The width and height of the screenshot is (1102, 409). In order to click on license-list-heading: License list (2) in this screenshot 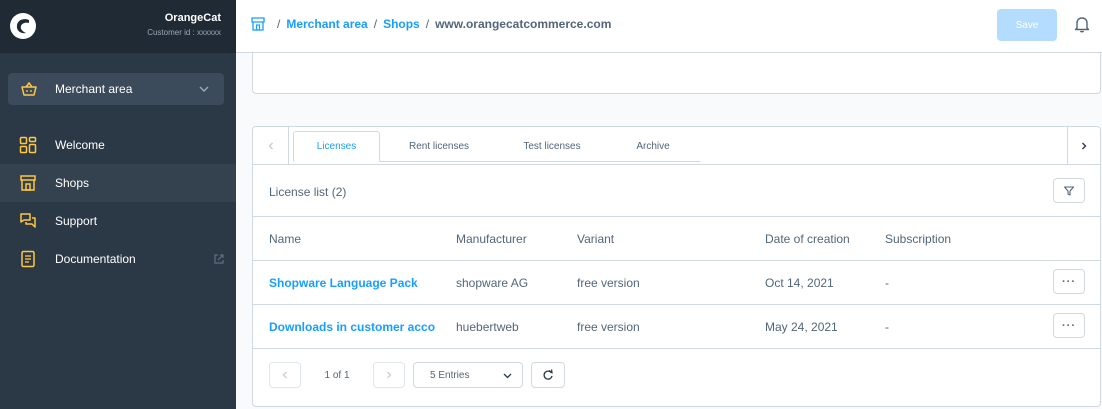, I will do `click(307, 192)`.